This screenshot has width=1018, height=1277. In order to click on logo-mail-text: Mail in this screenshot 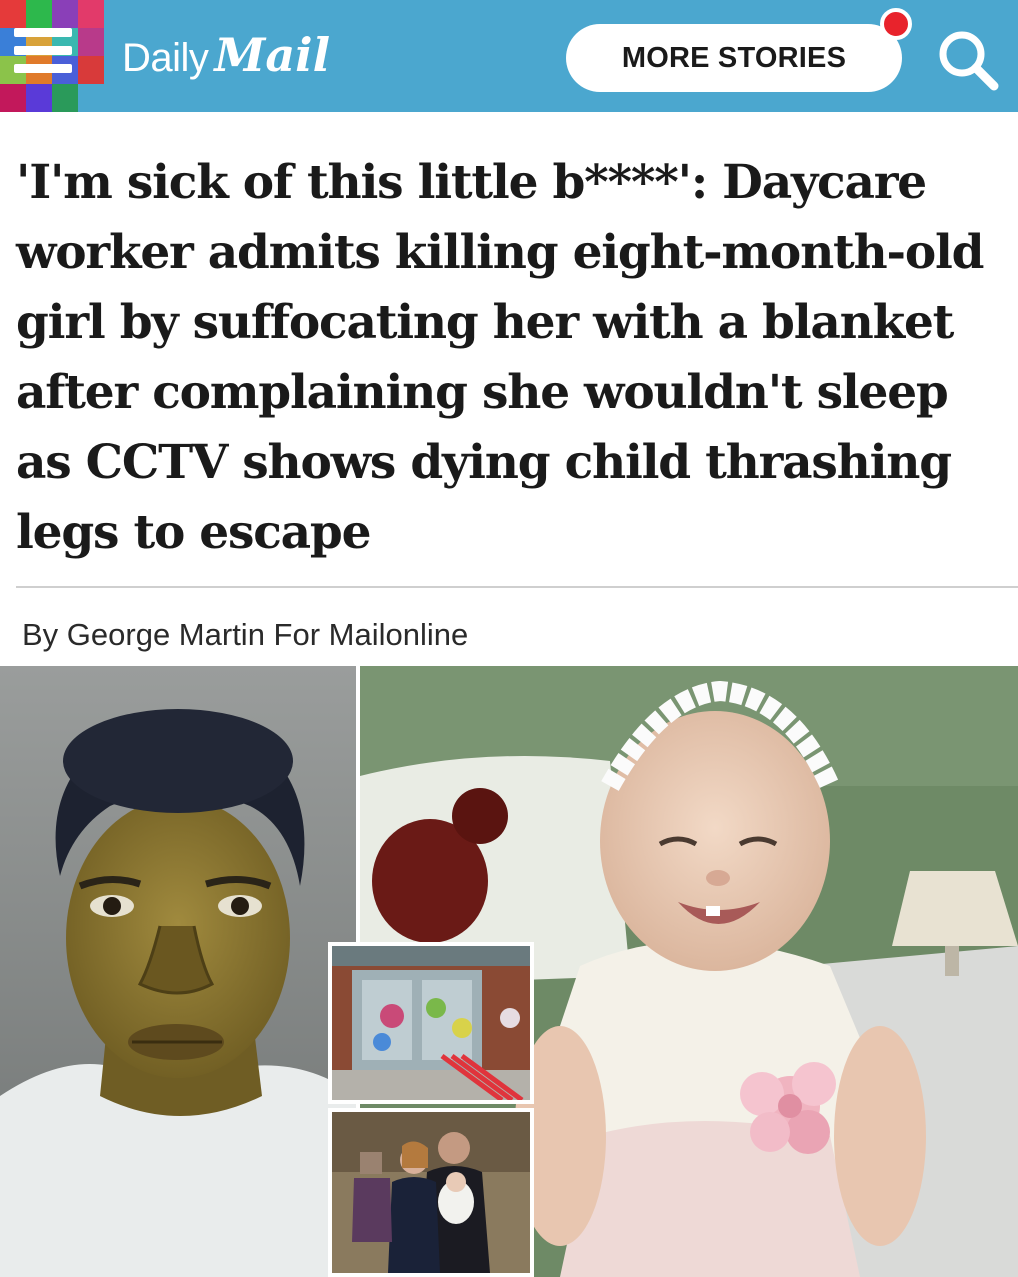, I will do `click(272, 55)`.